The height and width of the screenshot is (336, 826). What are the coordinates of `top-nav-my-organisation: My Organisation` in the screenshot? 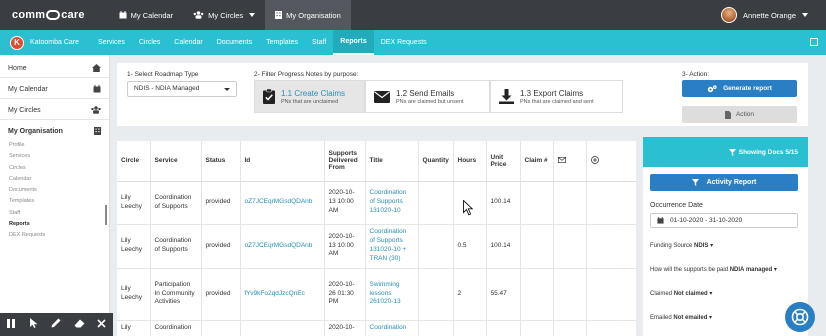 It's located at (308, 15).